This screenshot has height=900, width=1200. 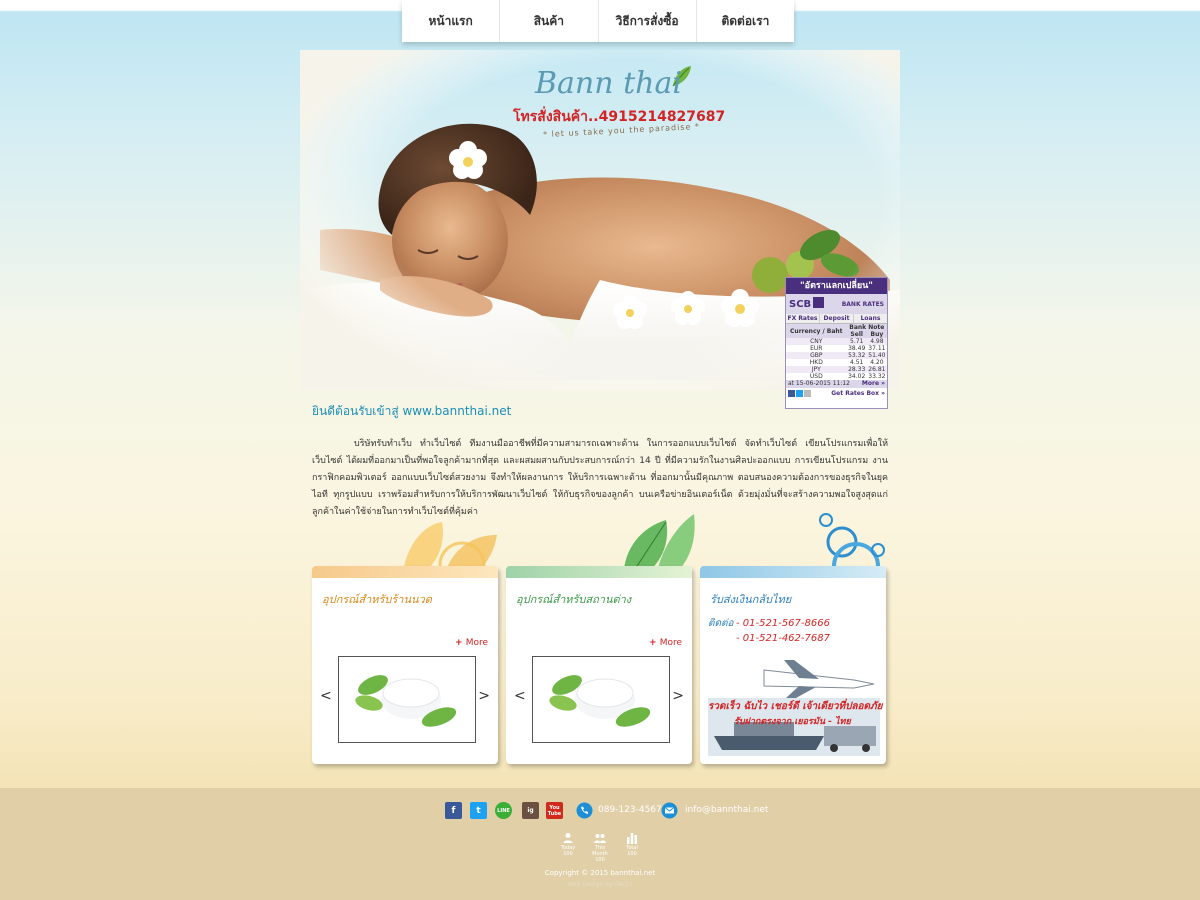 What do you see at coordinates (836, 304) in the screenshot?
I see `fx-bank-bar: SCB BANK RATES` at bounding box center [836, 304].